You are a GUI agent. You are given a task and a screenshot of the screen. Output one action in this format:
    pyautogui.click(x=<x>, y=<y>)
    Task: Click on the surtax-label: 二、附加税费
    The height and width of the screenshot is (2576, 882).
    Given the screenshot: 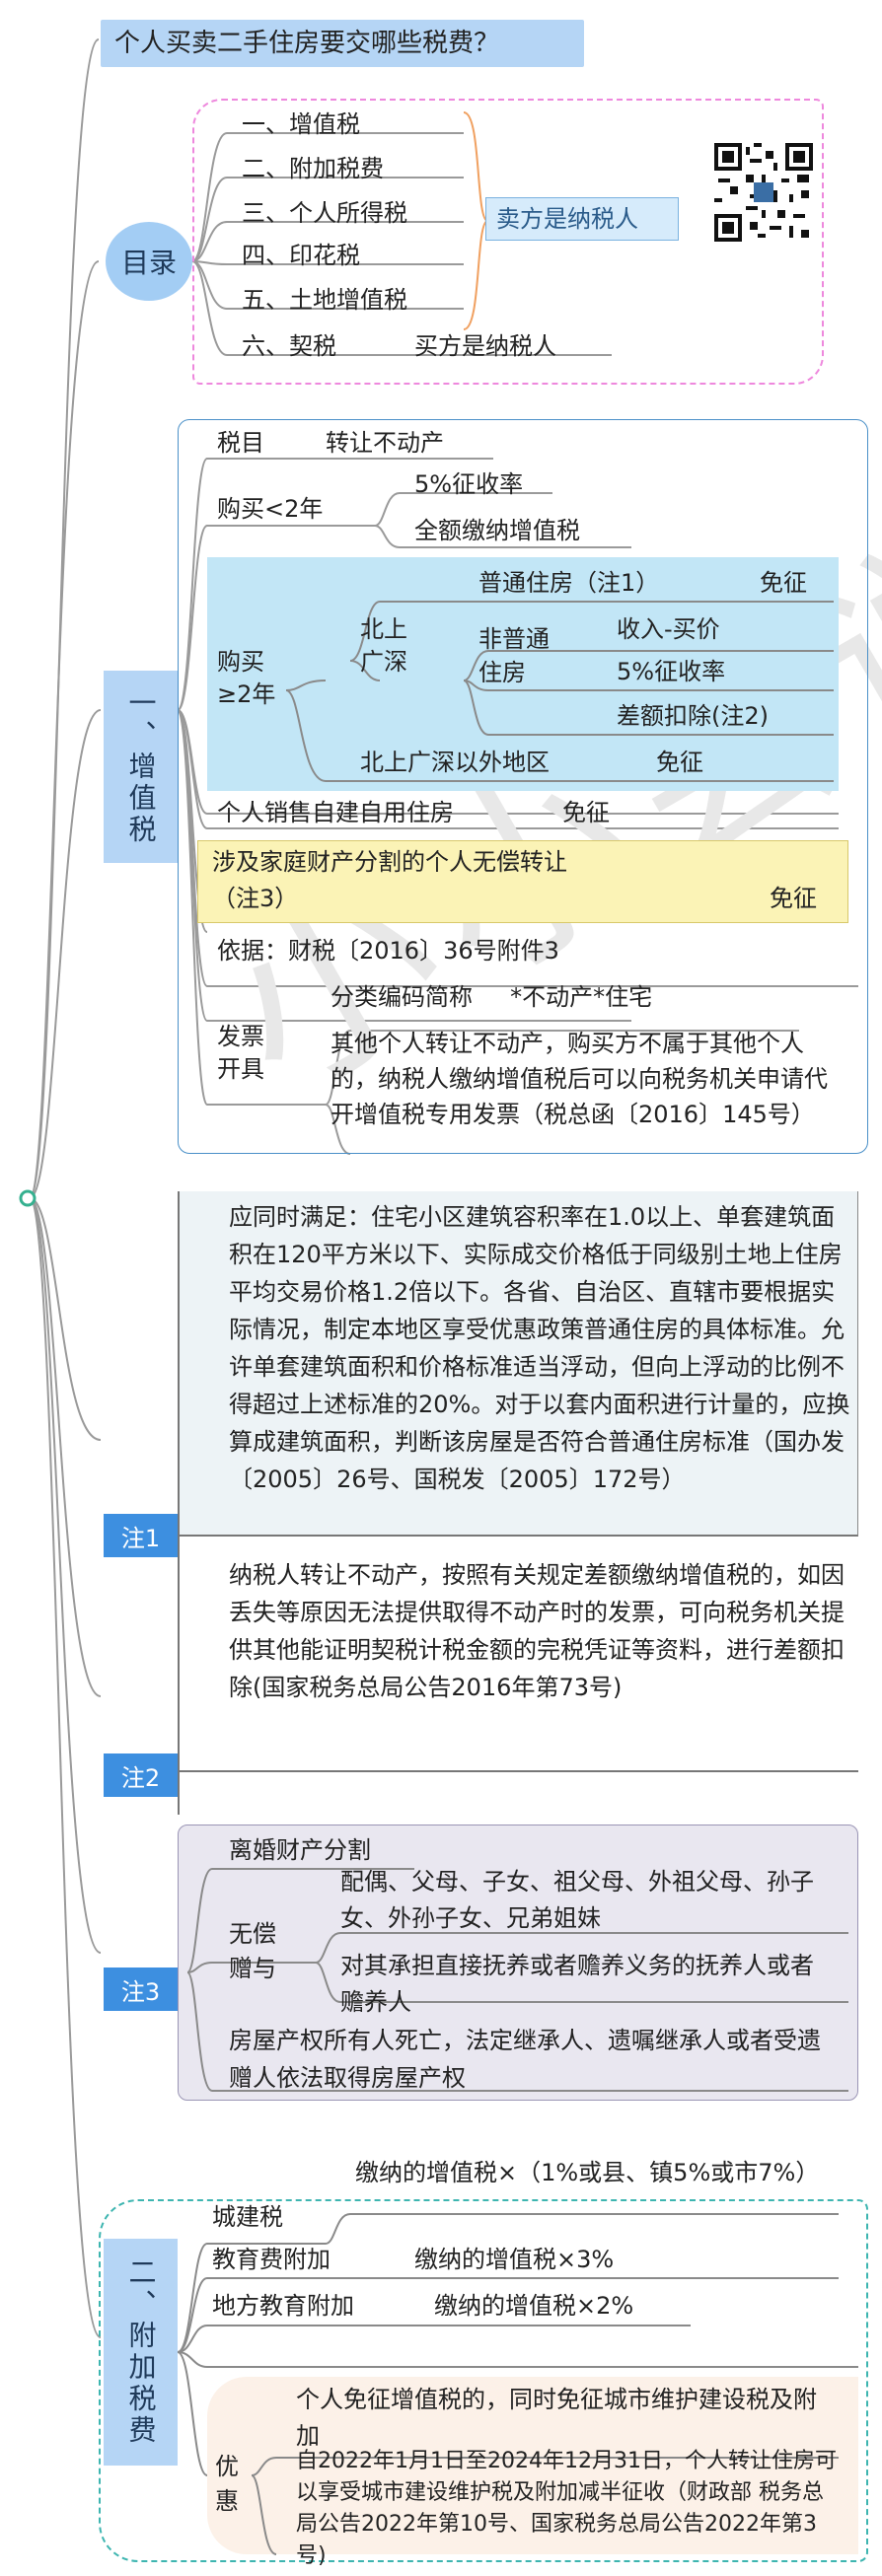 What is the action you would take?
    pyautogui.click(x=141, y=2352)
    